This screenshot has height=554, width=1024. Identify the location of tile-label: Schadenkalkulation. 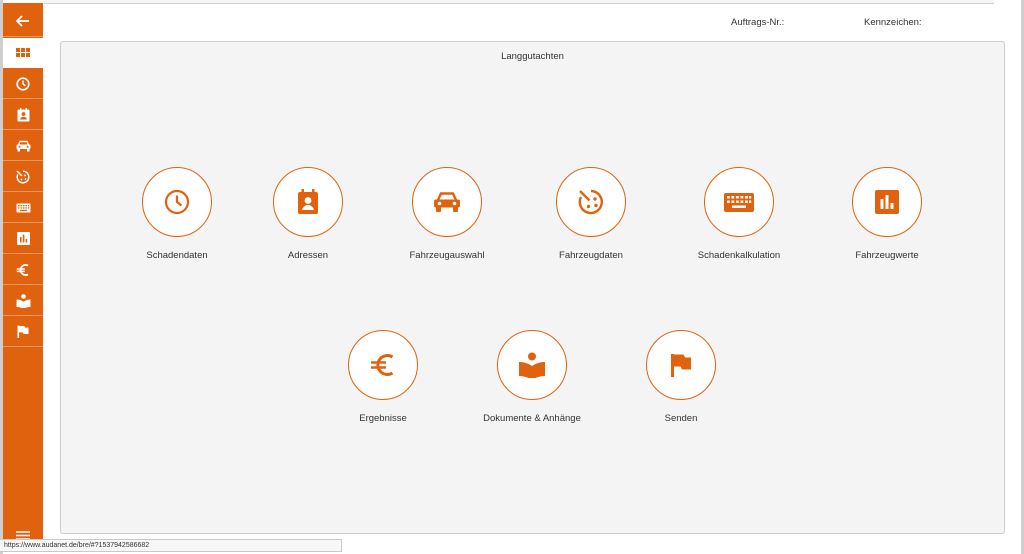
(739, 255).